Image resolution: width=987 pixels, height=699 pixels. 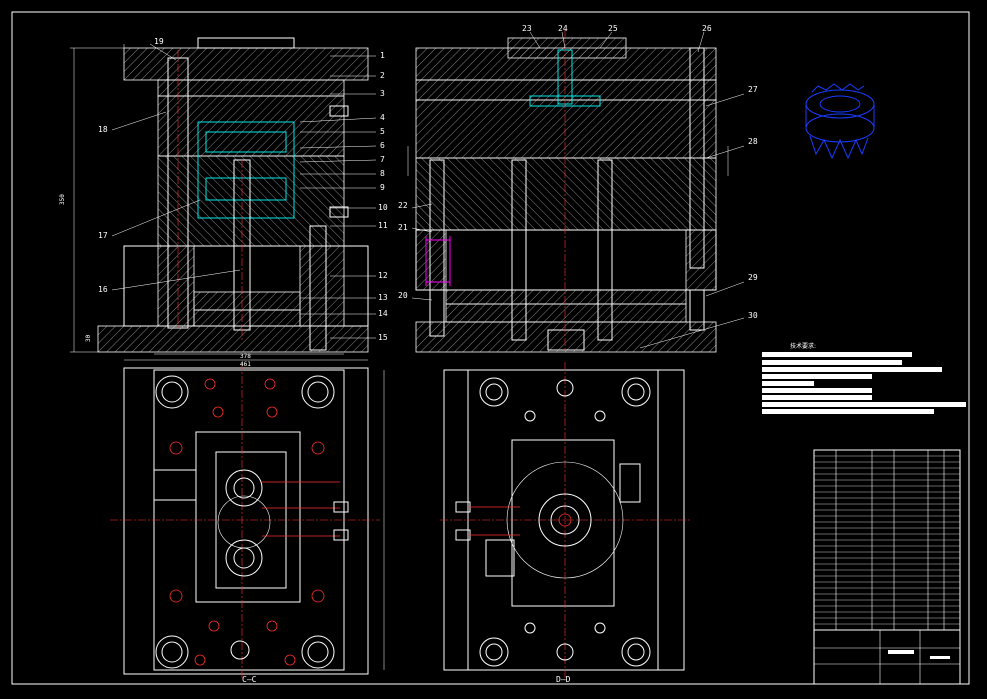 What do you see at coordinates (403, 227) in the screenshot?
I see `callout-21: 21` at bounding box center [403, 227].